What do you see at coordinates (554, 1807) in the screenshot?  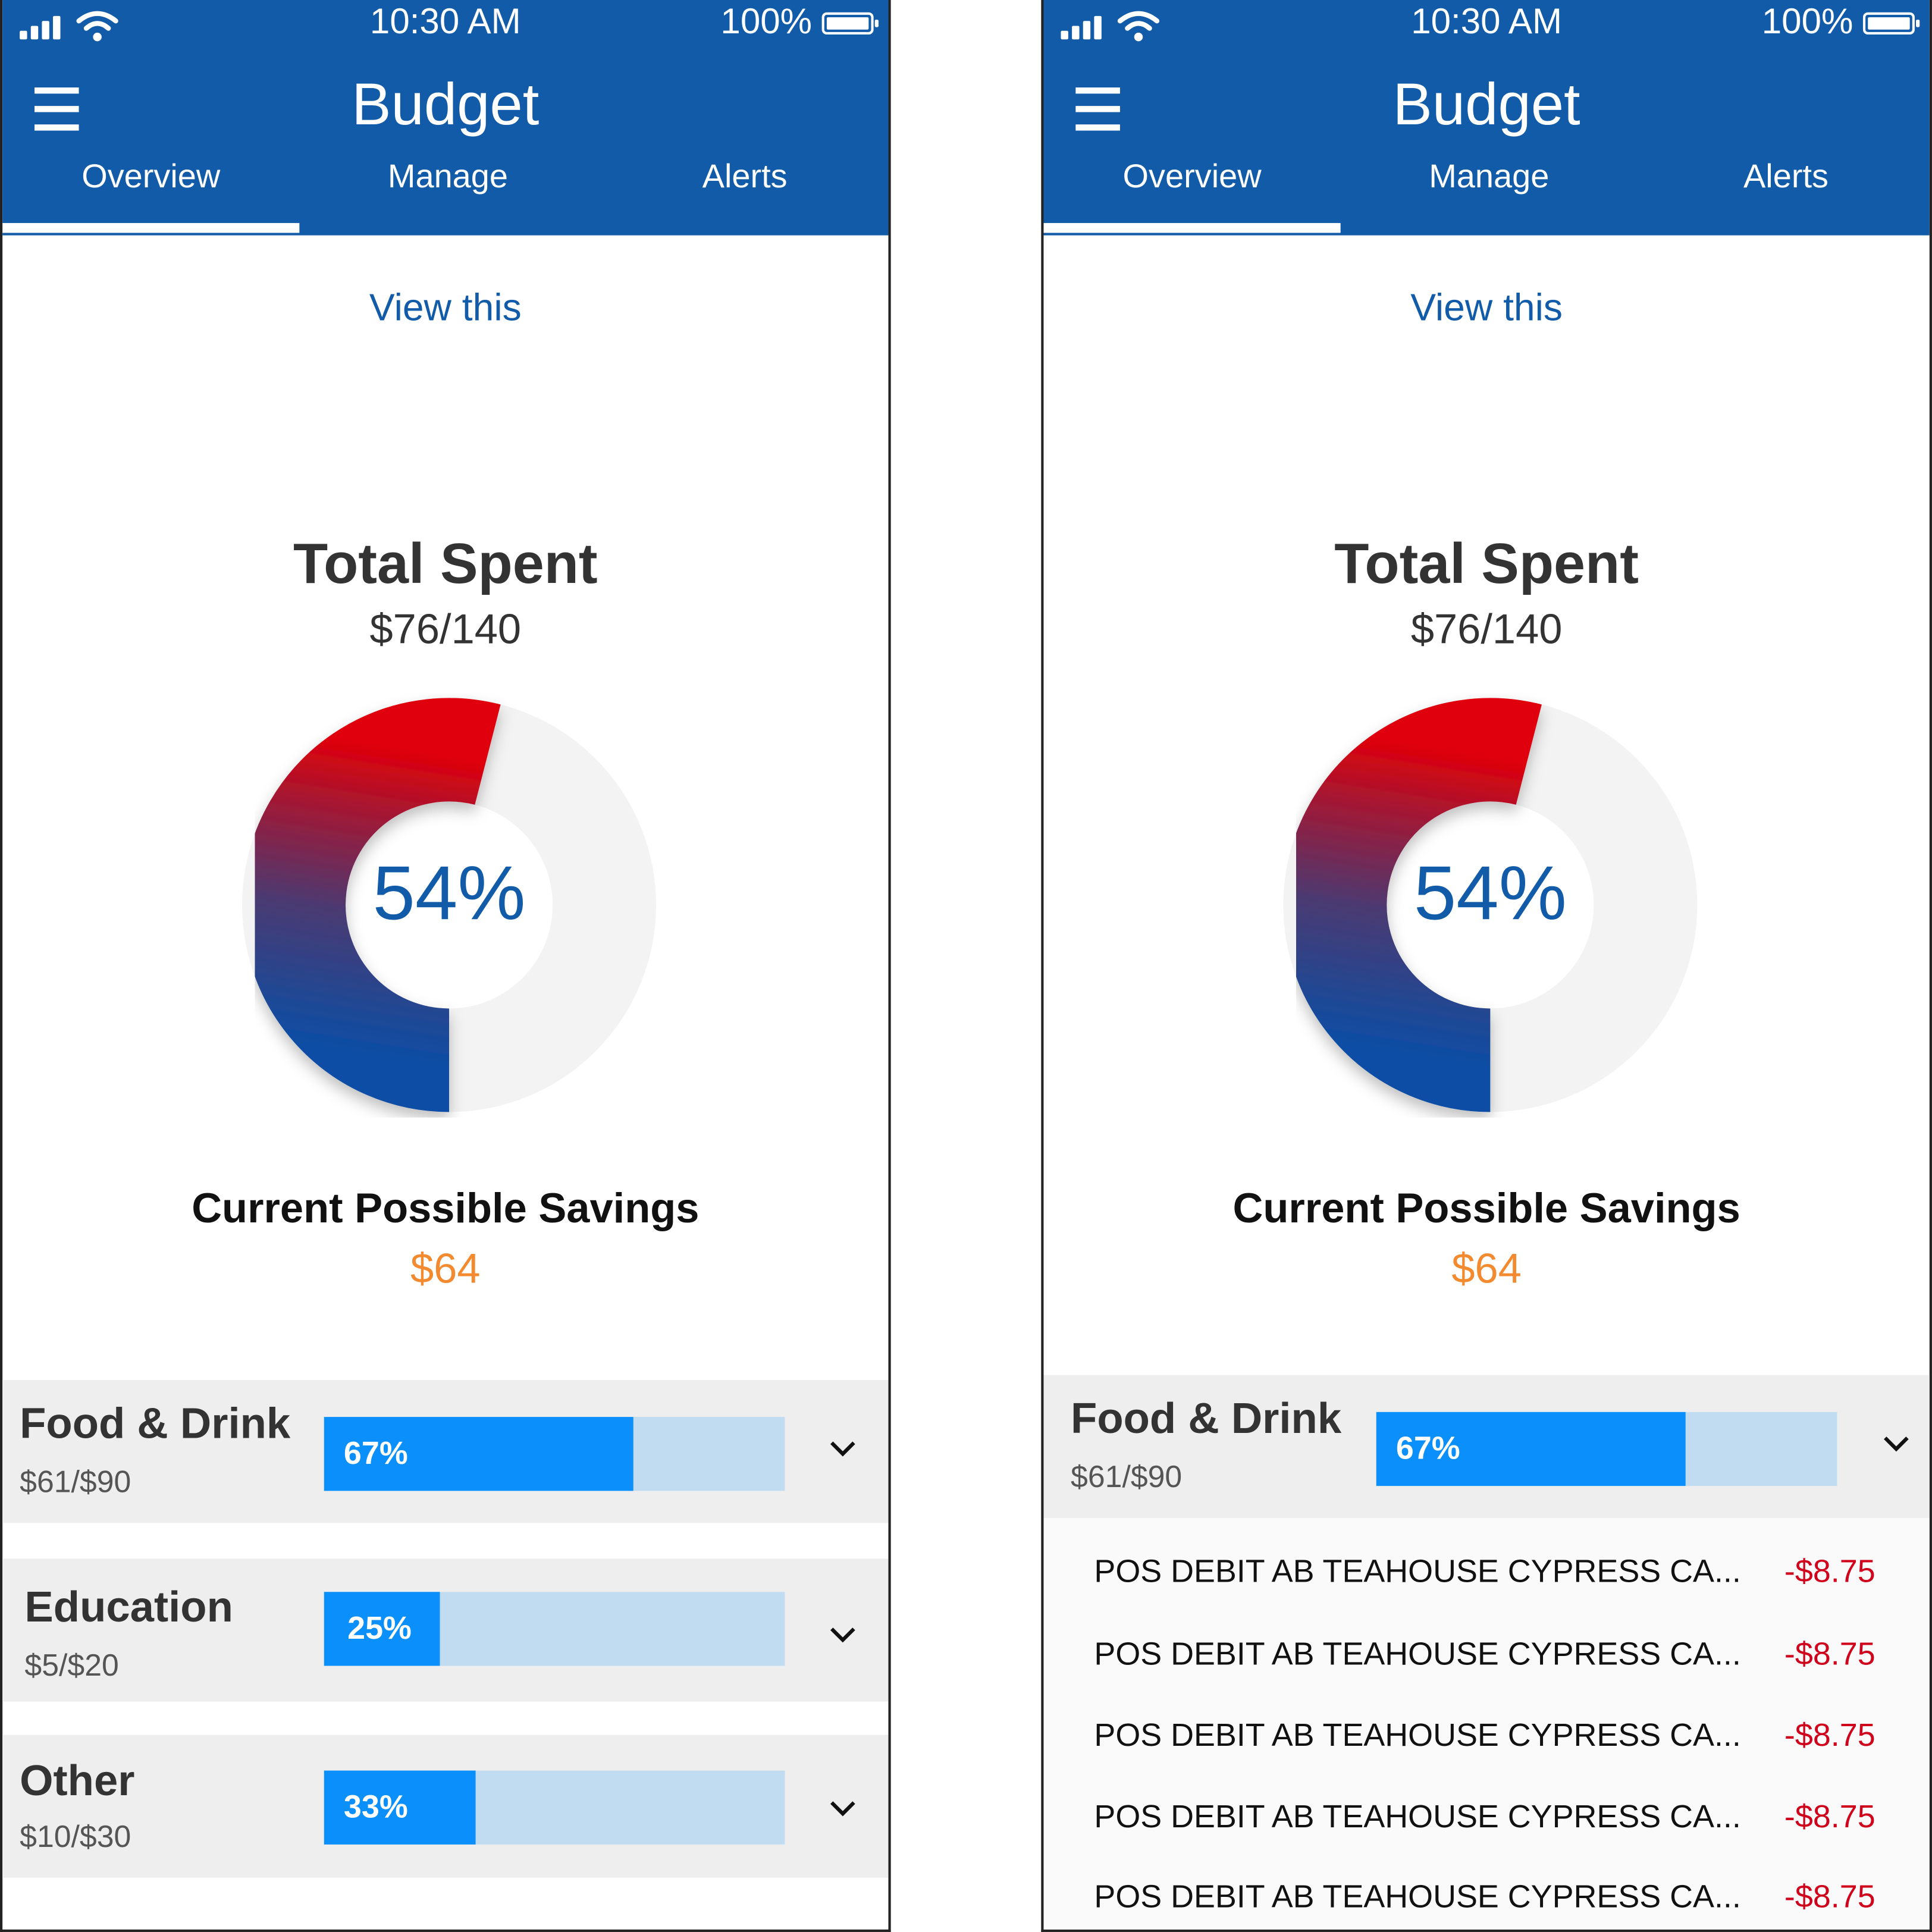 I see `category-progress-bar: 33%` at bounding box center [554, 1807].